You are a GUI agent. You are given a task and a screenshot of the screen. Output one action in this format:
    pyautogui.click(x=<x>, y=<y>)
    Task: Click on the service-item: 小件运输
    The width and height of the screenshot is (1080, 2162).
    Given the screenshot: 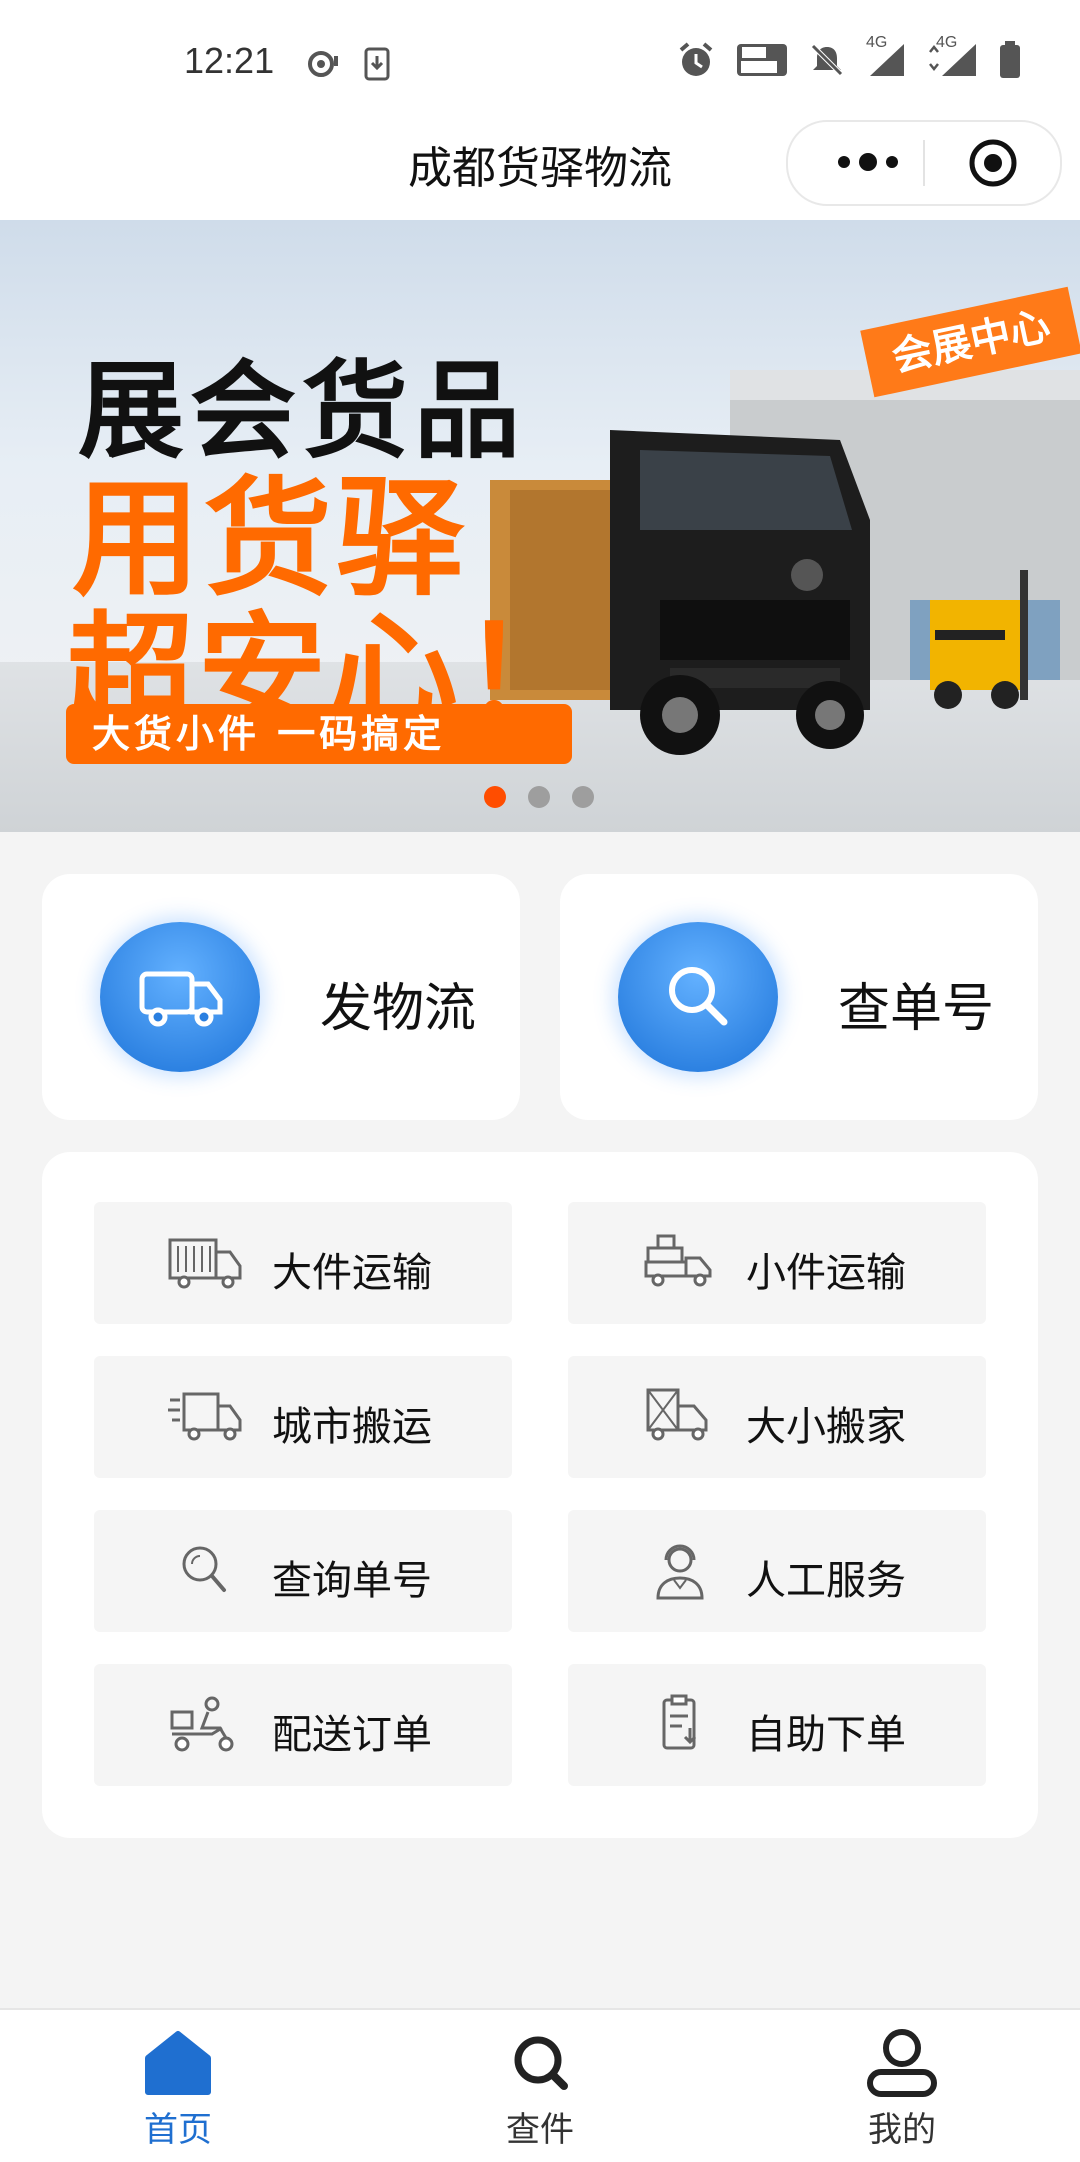 What is the action you would take?
    pyautogui.click(x=777, y=1263)
    